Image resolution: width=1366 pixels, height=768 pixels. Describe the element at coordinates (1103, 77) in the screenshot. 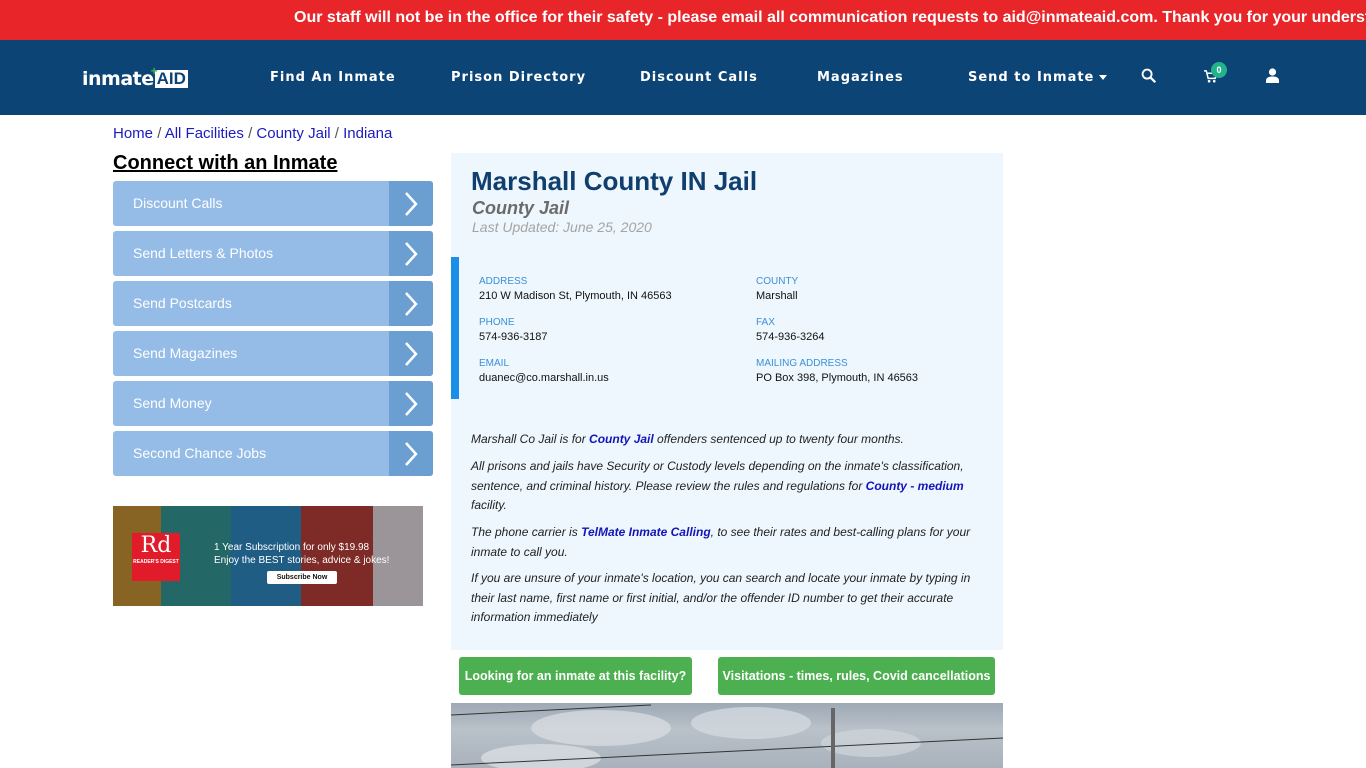

I see `caret-down-icon` at that location.